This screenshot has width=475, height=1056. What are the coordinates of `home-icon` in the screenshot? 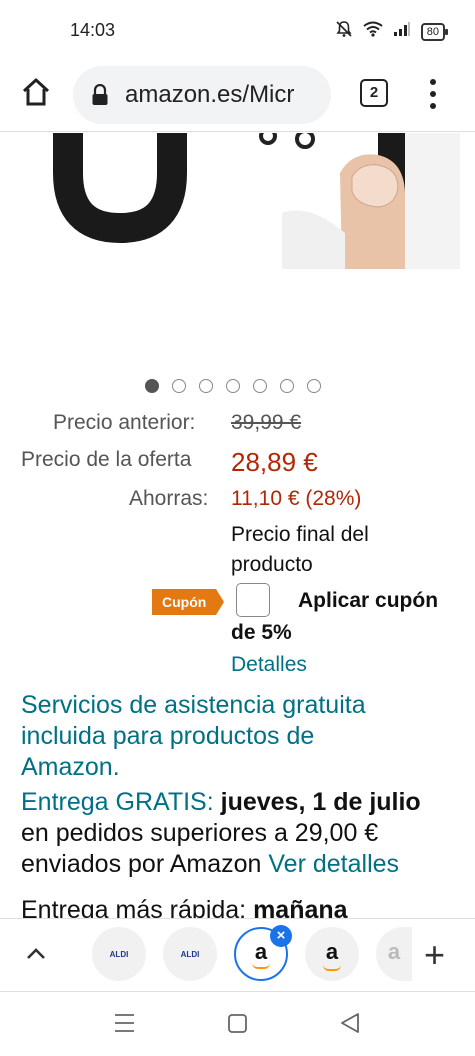 It's located at (36, 92).